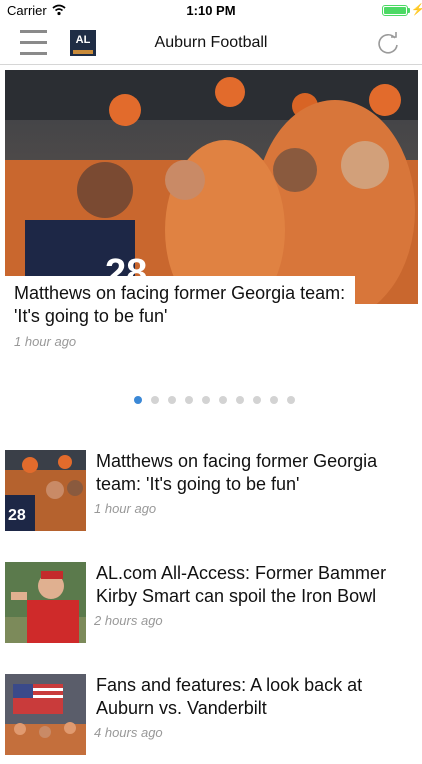 The width and height of the screenshot is (422, 764). Describe the element at coordinates (416, 10) in the screenshot. I see `bolt-icon: ⚡` at that location.